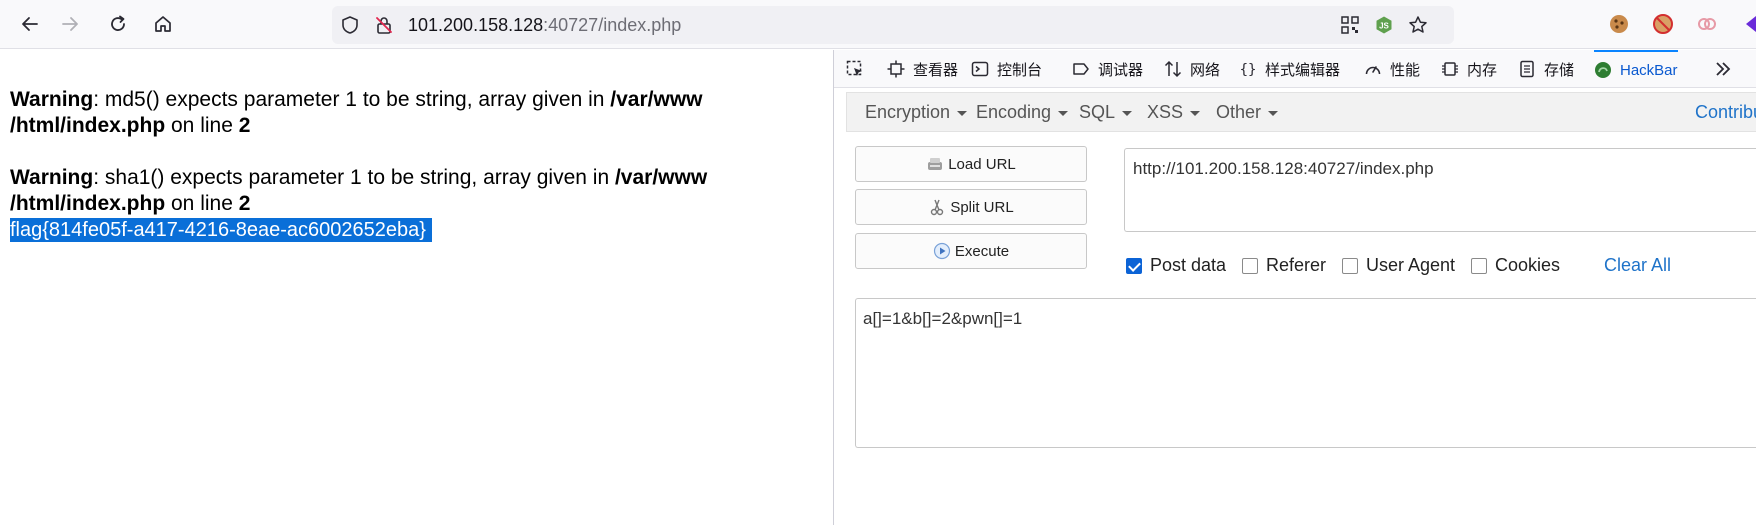 Image resolution: width=1756 pixels, height=525 pixels. What do you see at coordinates (1725, 112) in the screenshot?
I see `contribute-link: Contribute` at bounding box center [1725, 112].